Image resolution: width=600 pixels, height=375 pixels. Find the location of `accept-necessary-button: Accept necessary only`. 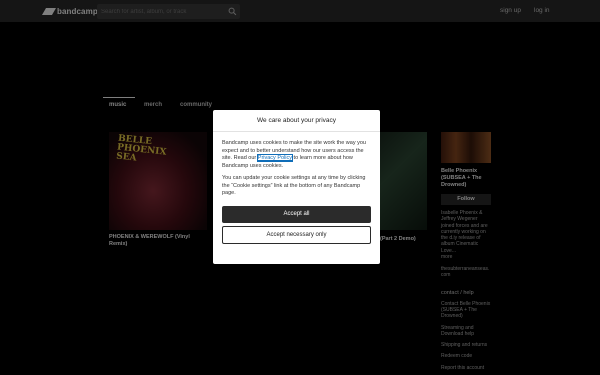

accept-necessary-button: Accept necessary only is located at coordinates (296, 234).